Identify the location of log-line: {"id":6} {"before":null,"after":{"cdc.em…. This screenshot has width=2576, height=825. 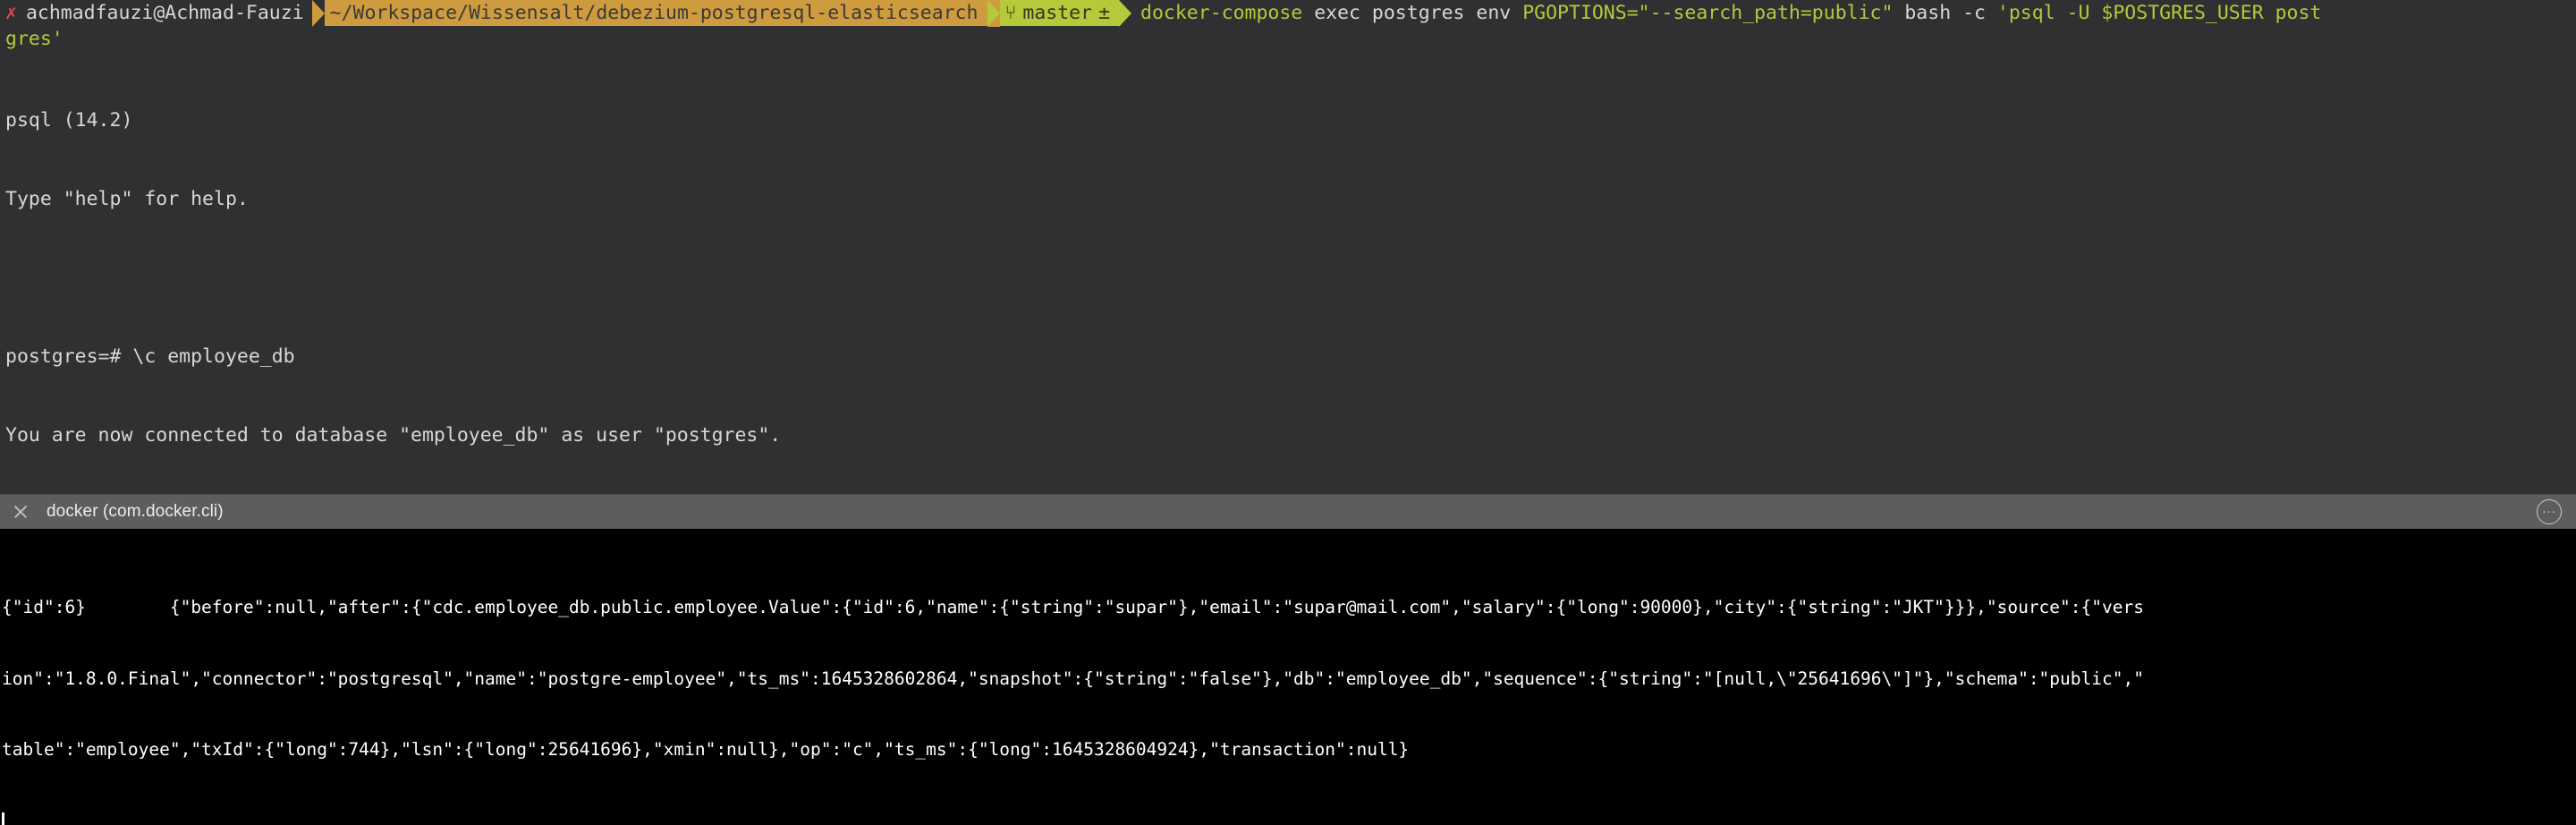
(1073, 607).